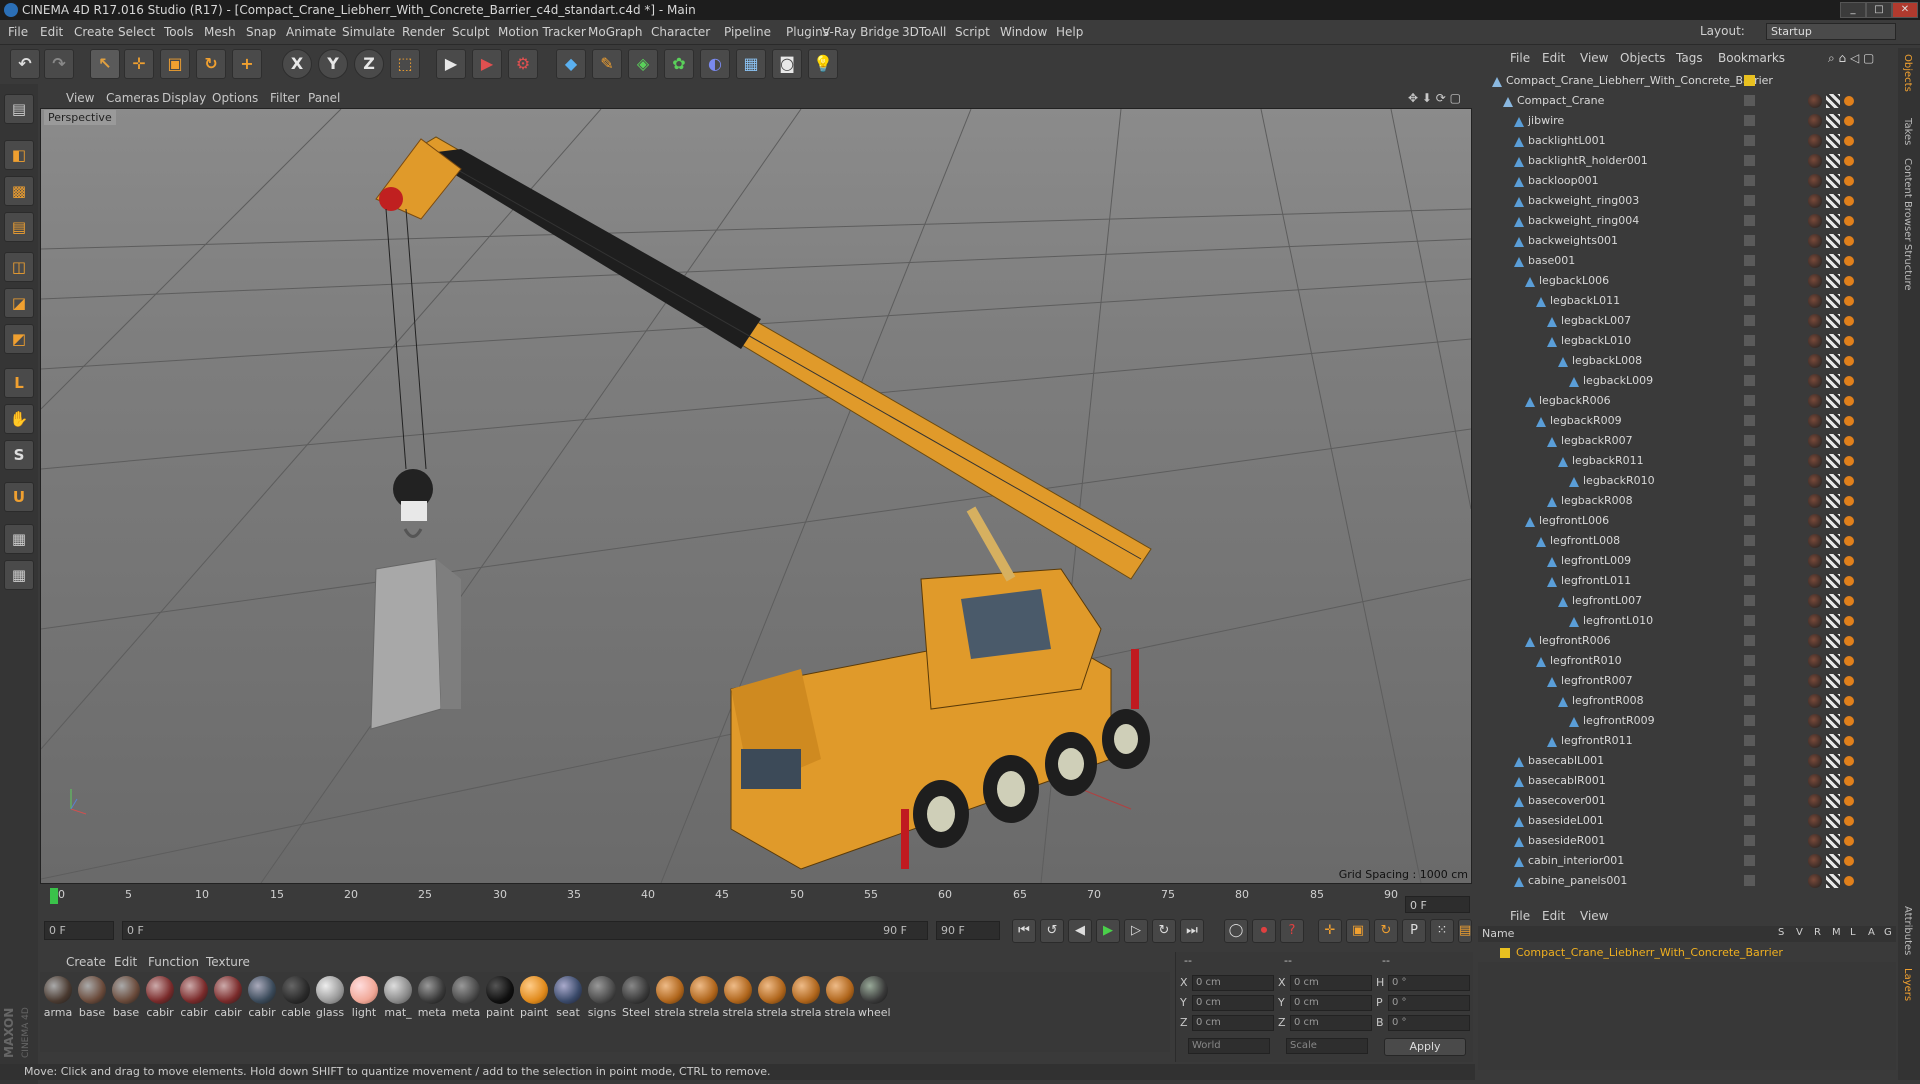 The width and height of the screenshot is (1920, 1084). I want to click on menu-select: Select, so click(136, 32).